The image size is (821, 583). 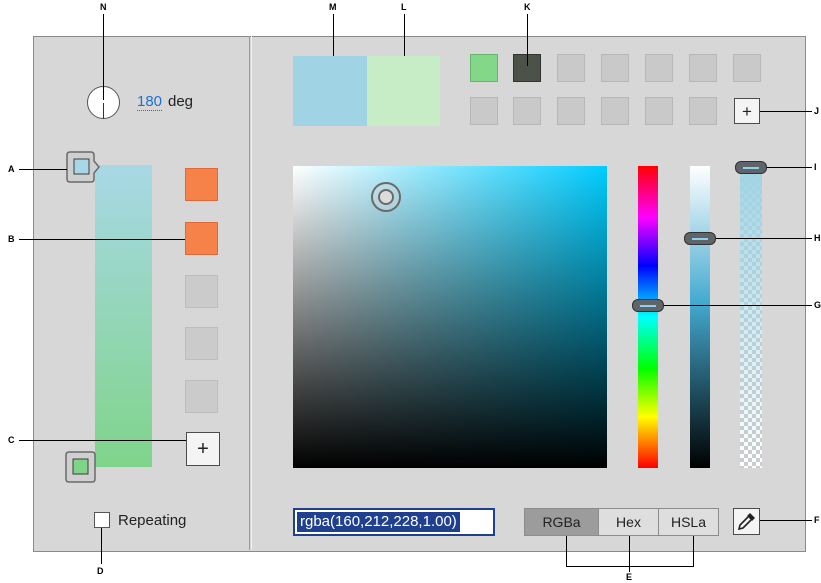 What do you see at coordinates (330, 91) in the screenshot?
I see `current-color-preview` at bounding box center [330, 91].